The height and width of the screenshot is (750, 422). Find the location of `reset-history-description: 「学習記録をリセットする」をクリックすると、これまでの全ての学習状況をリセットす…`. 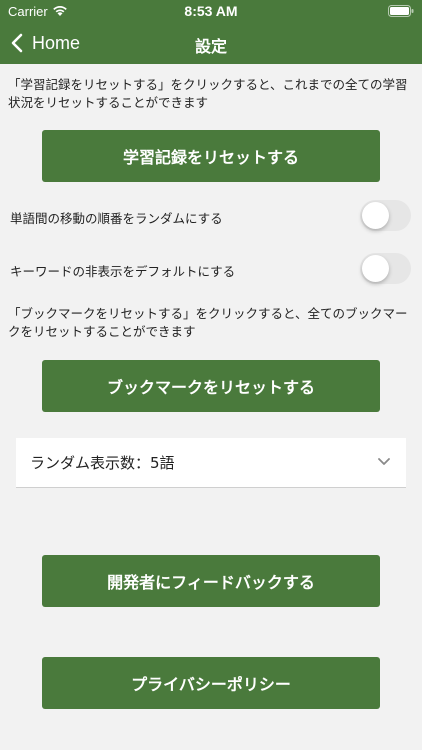

reset-history-description: 「学習記録をリセットする」をクリックすると、これまでの全ての学習状況をリセットす… is located at coordinates (208, 93).